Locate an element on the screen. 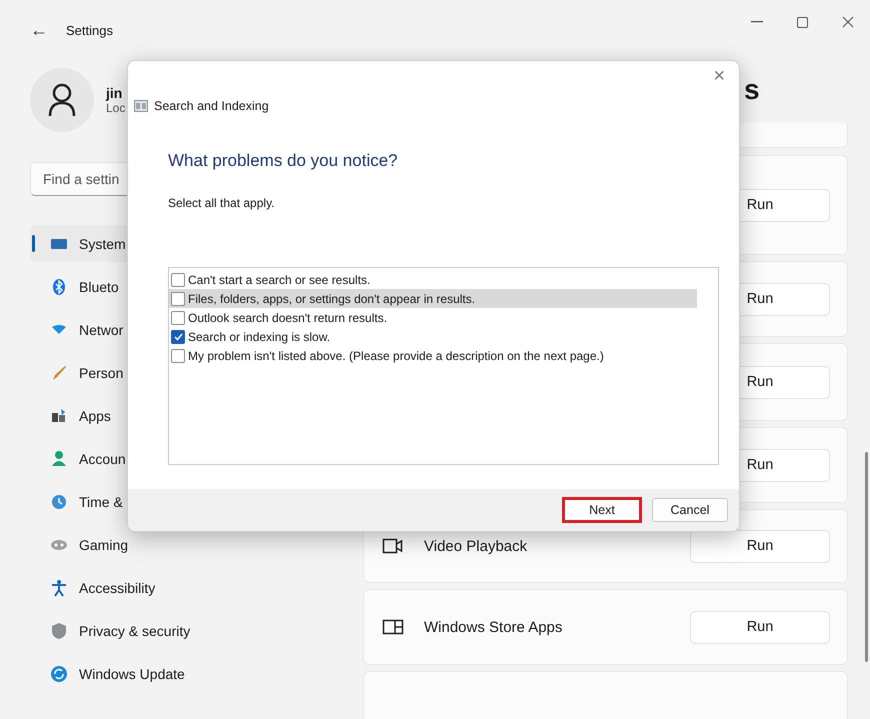  window-title: Settings is located at coordinates (89, 30).